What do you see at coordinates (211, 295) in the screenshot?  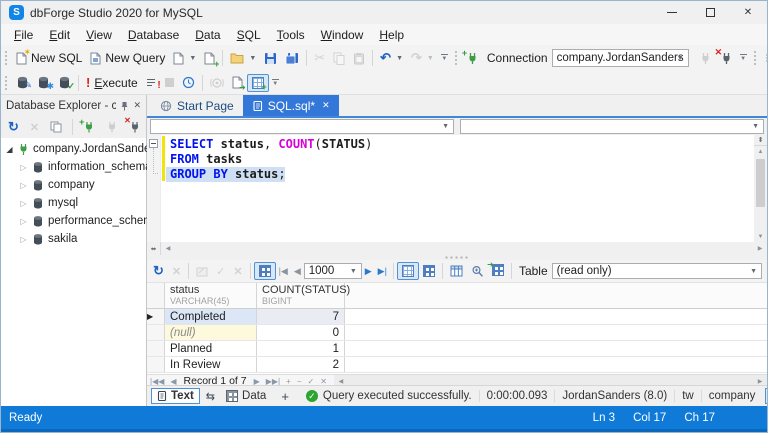 I see `column-header-status: status VARCHAR(45)` at bounding box center [211, 295].